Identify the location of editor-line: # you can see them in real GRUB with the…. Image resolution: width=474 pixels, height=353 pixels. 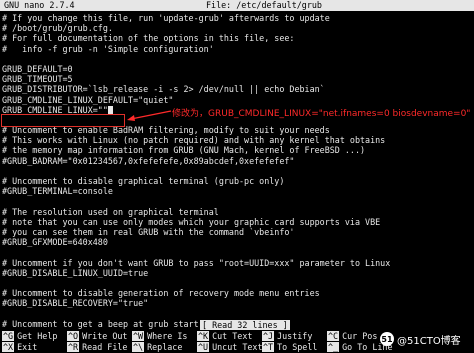
(237, 232).